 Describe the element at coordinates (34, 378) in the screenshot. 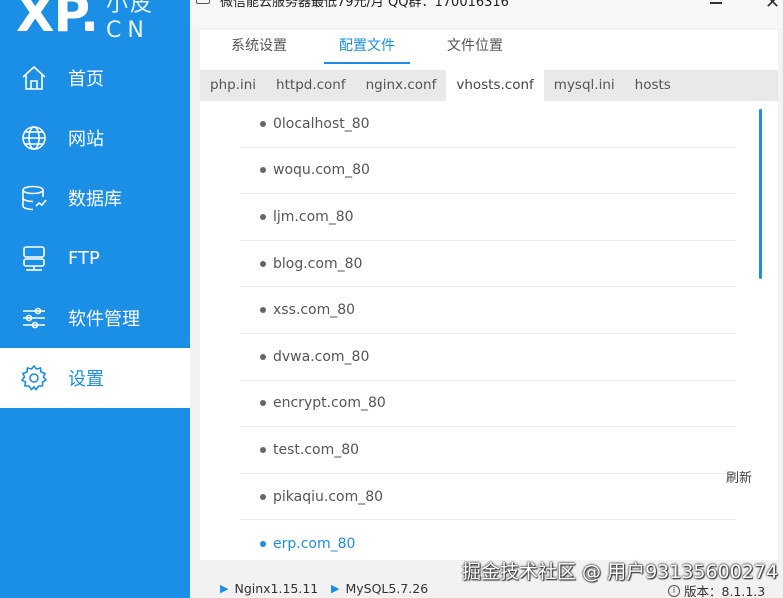

I see `gear-icon` at that location.